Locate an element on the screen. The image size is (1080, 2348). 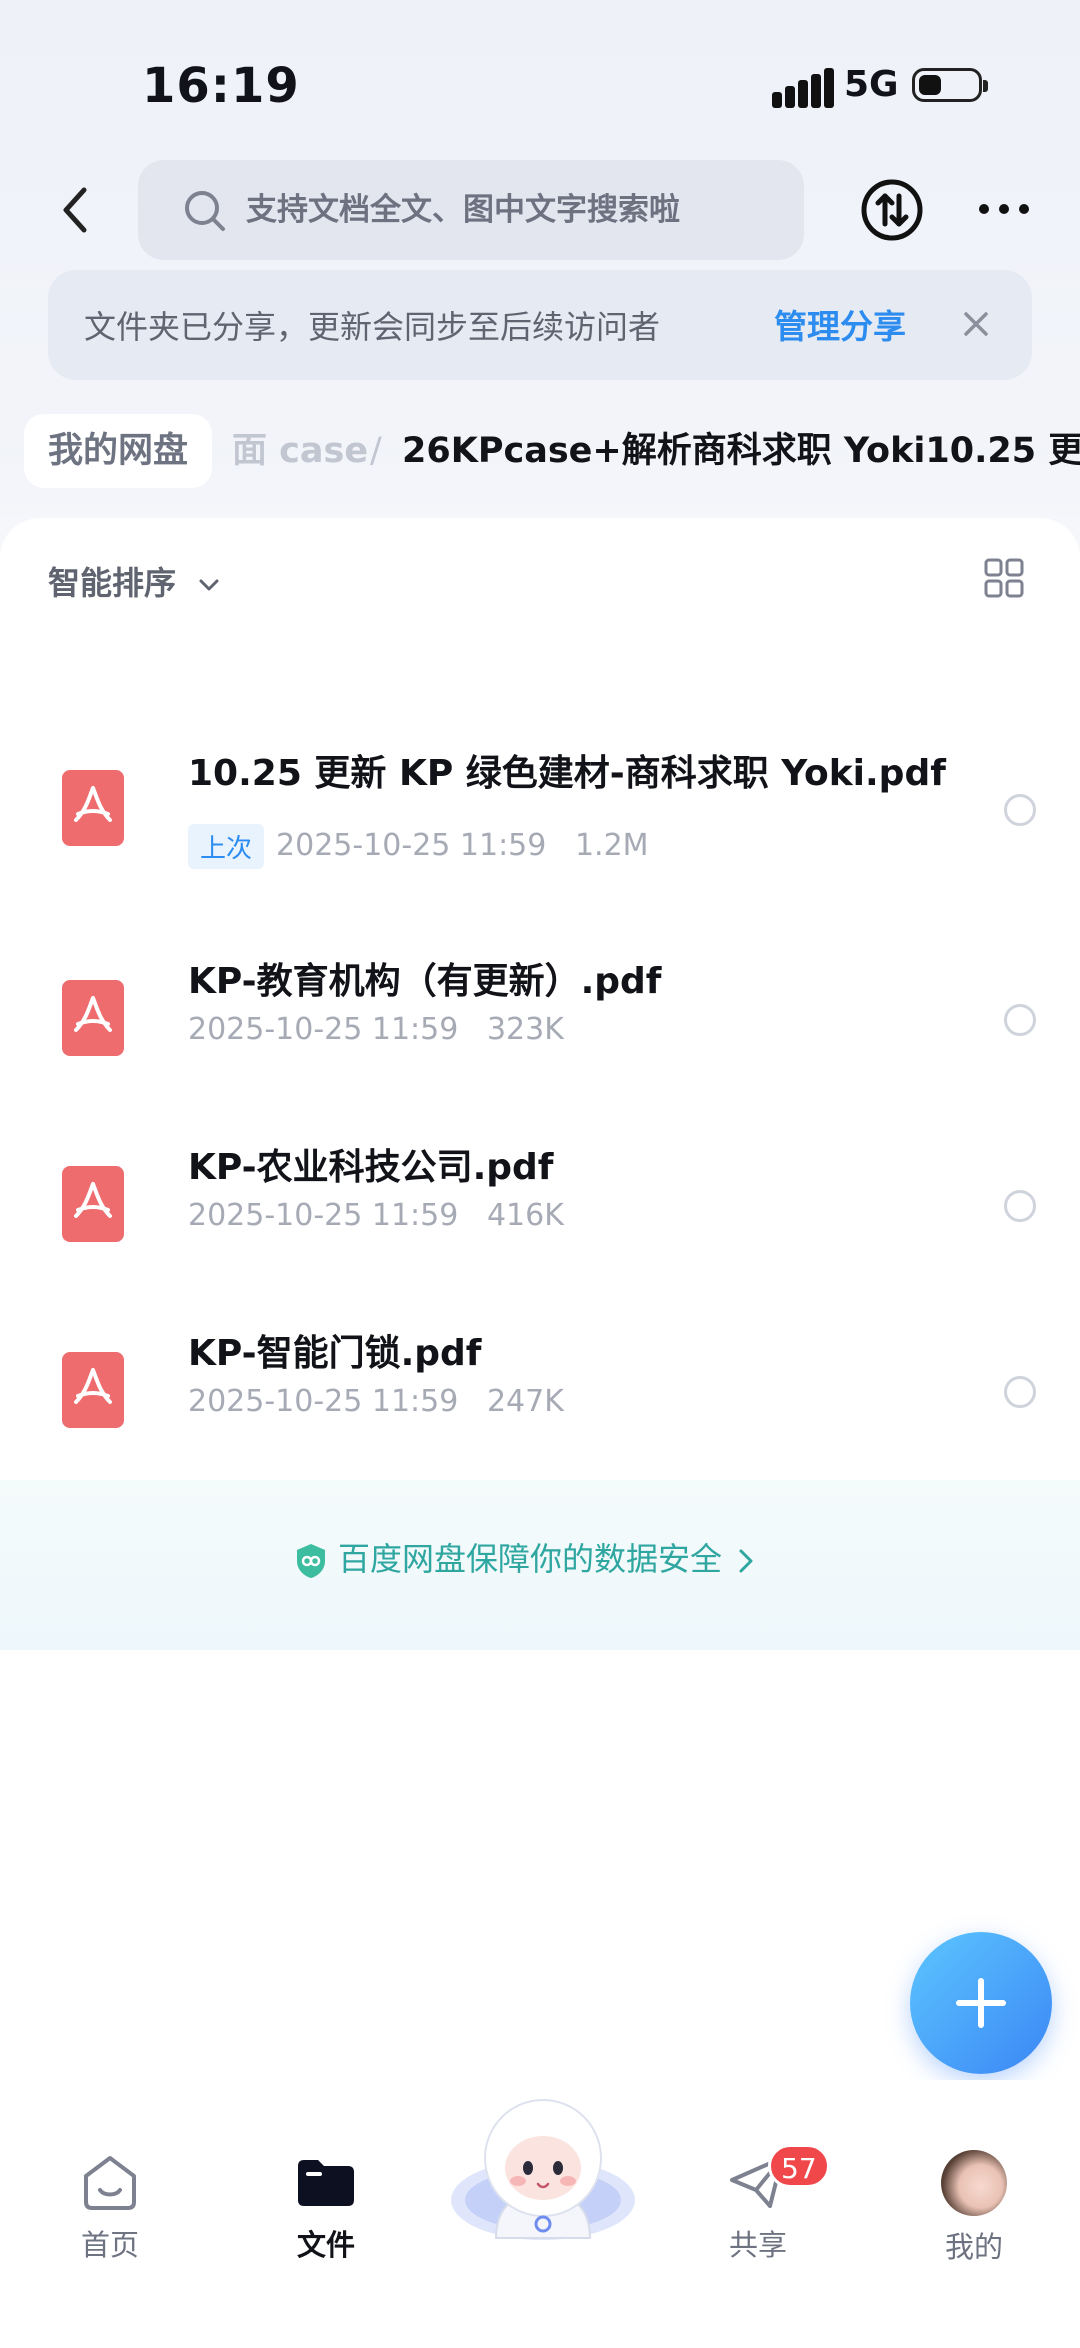
chevron-down-icon is located at coordinates (209, 585).